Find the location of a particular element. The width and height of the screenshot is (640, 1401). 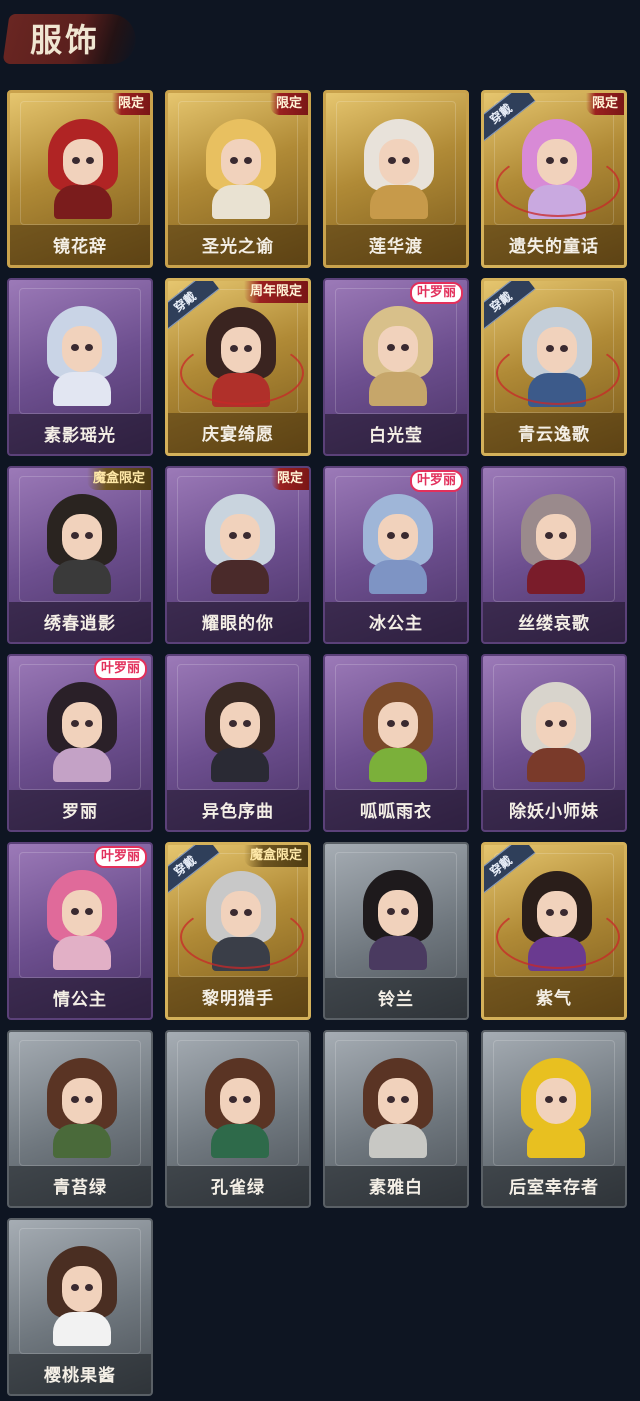

costume-card: 素影瑶光 is located at coordinates (80, 367).